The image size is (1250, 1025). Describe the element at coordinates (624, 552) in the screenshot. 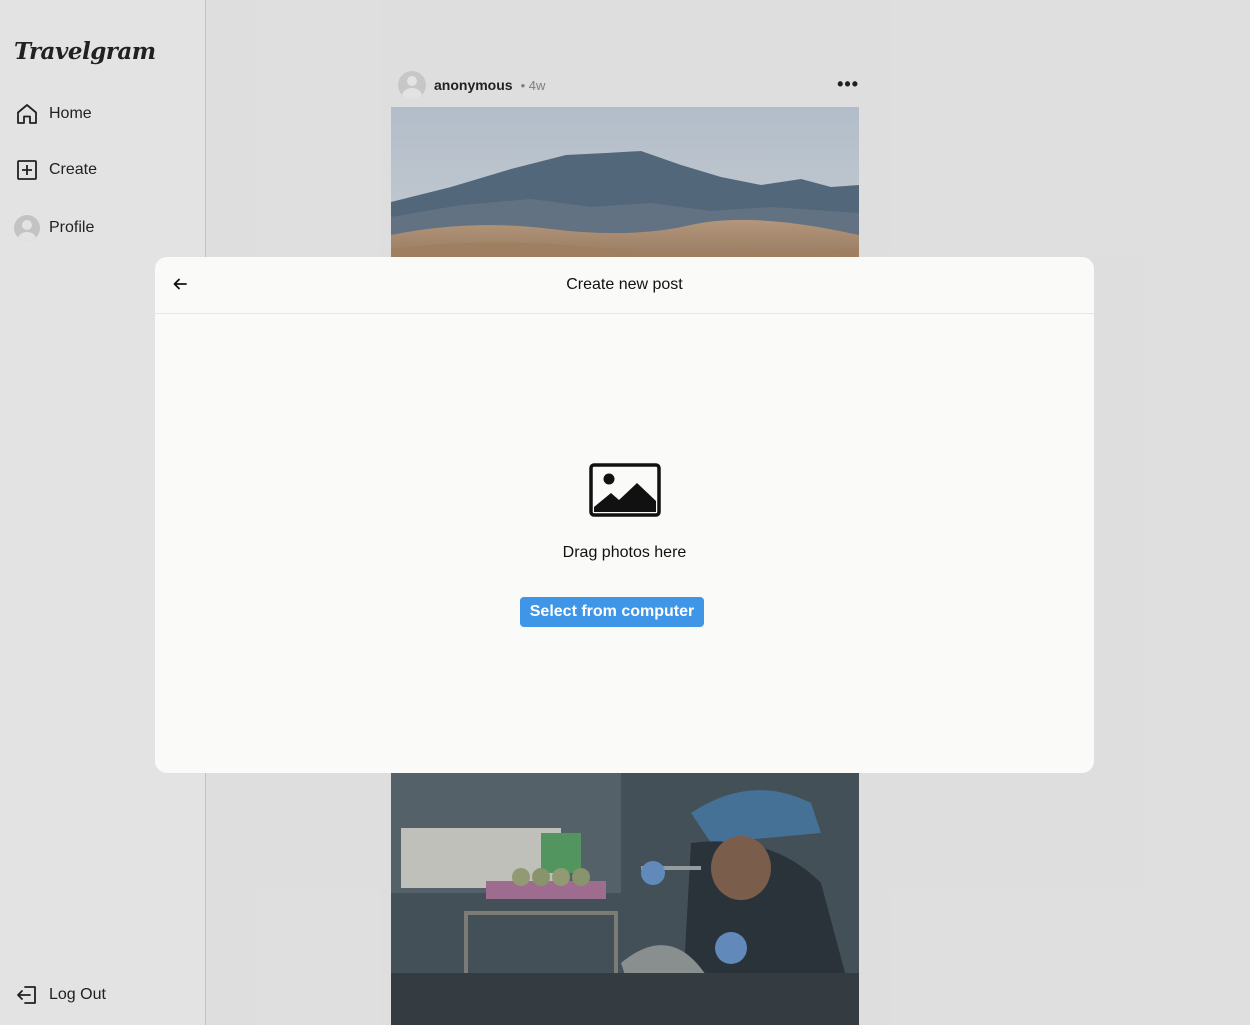

I see `drag-photos-text: Drag photos here` at that location.